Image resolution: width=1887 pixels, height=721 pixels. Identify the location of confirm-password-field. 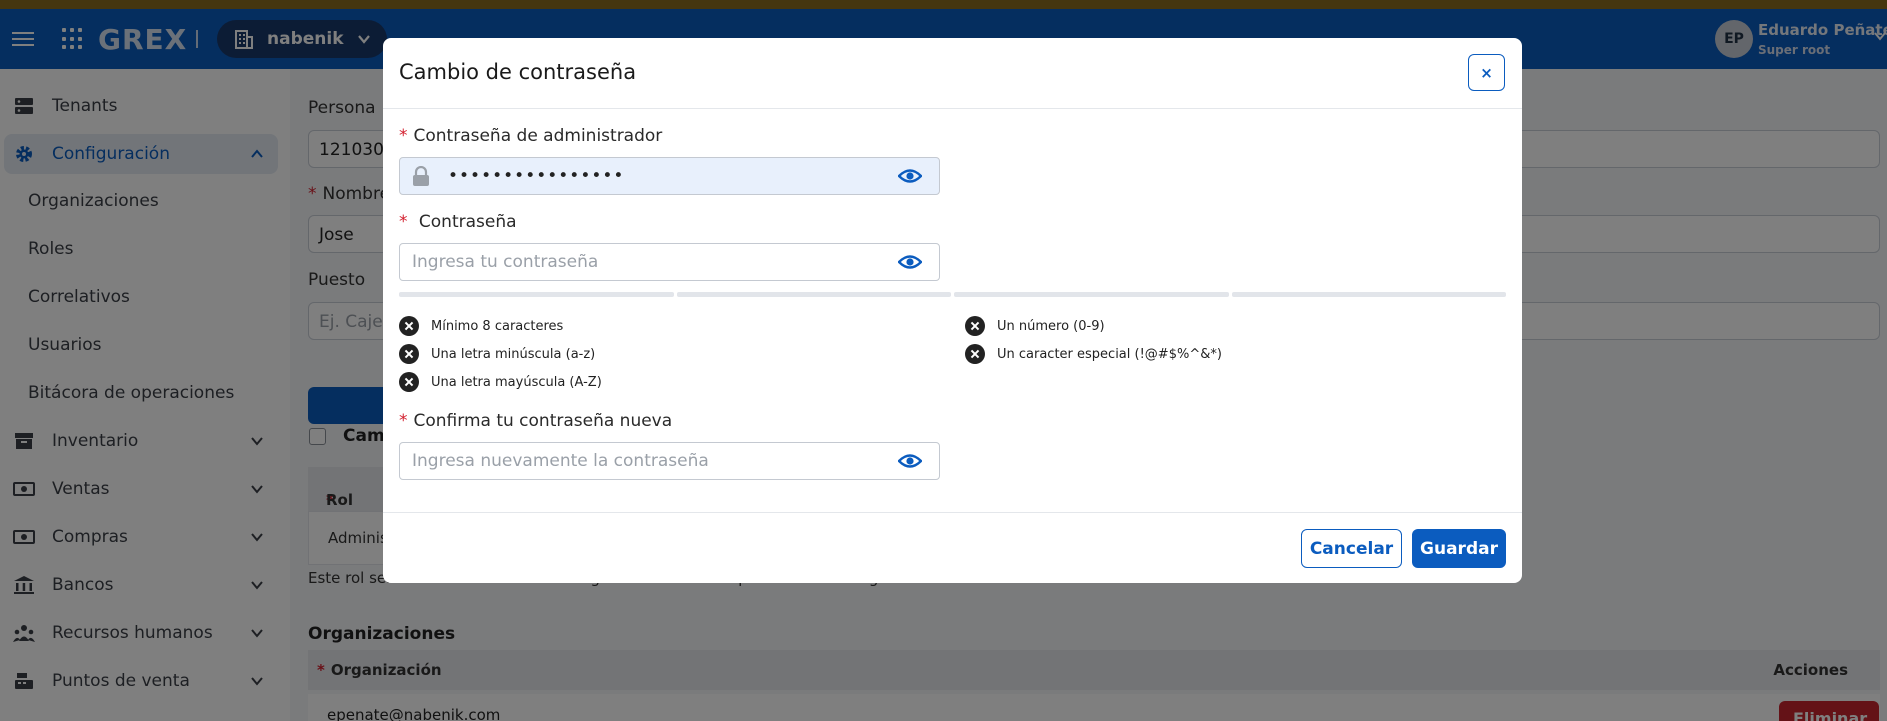
(669, 461).